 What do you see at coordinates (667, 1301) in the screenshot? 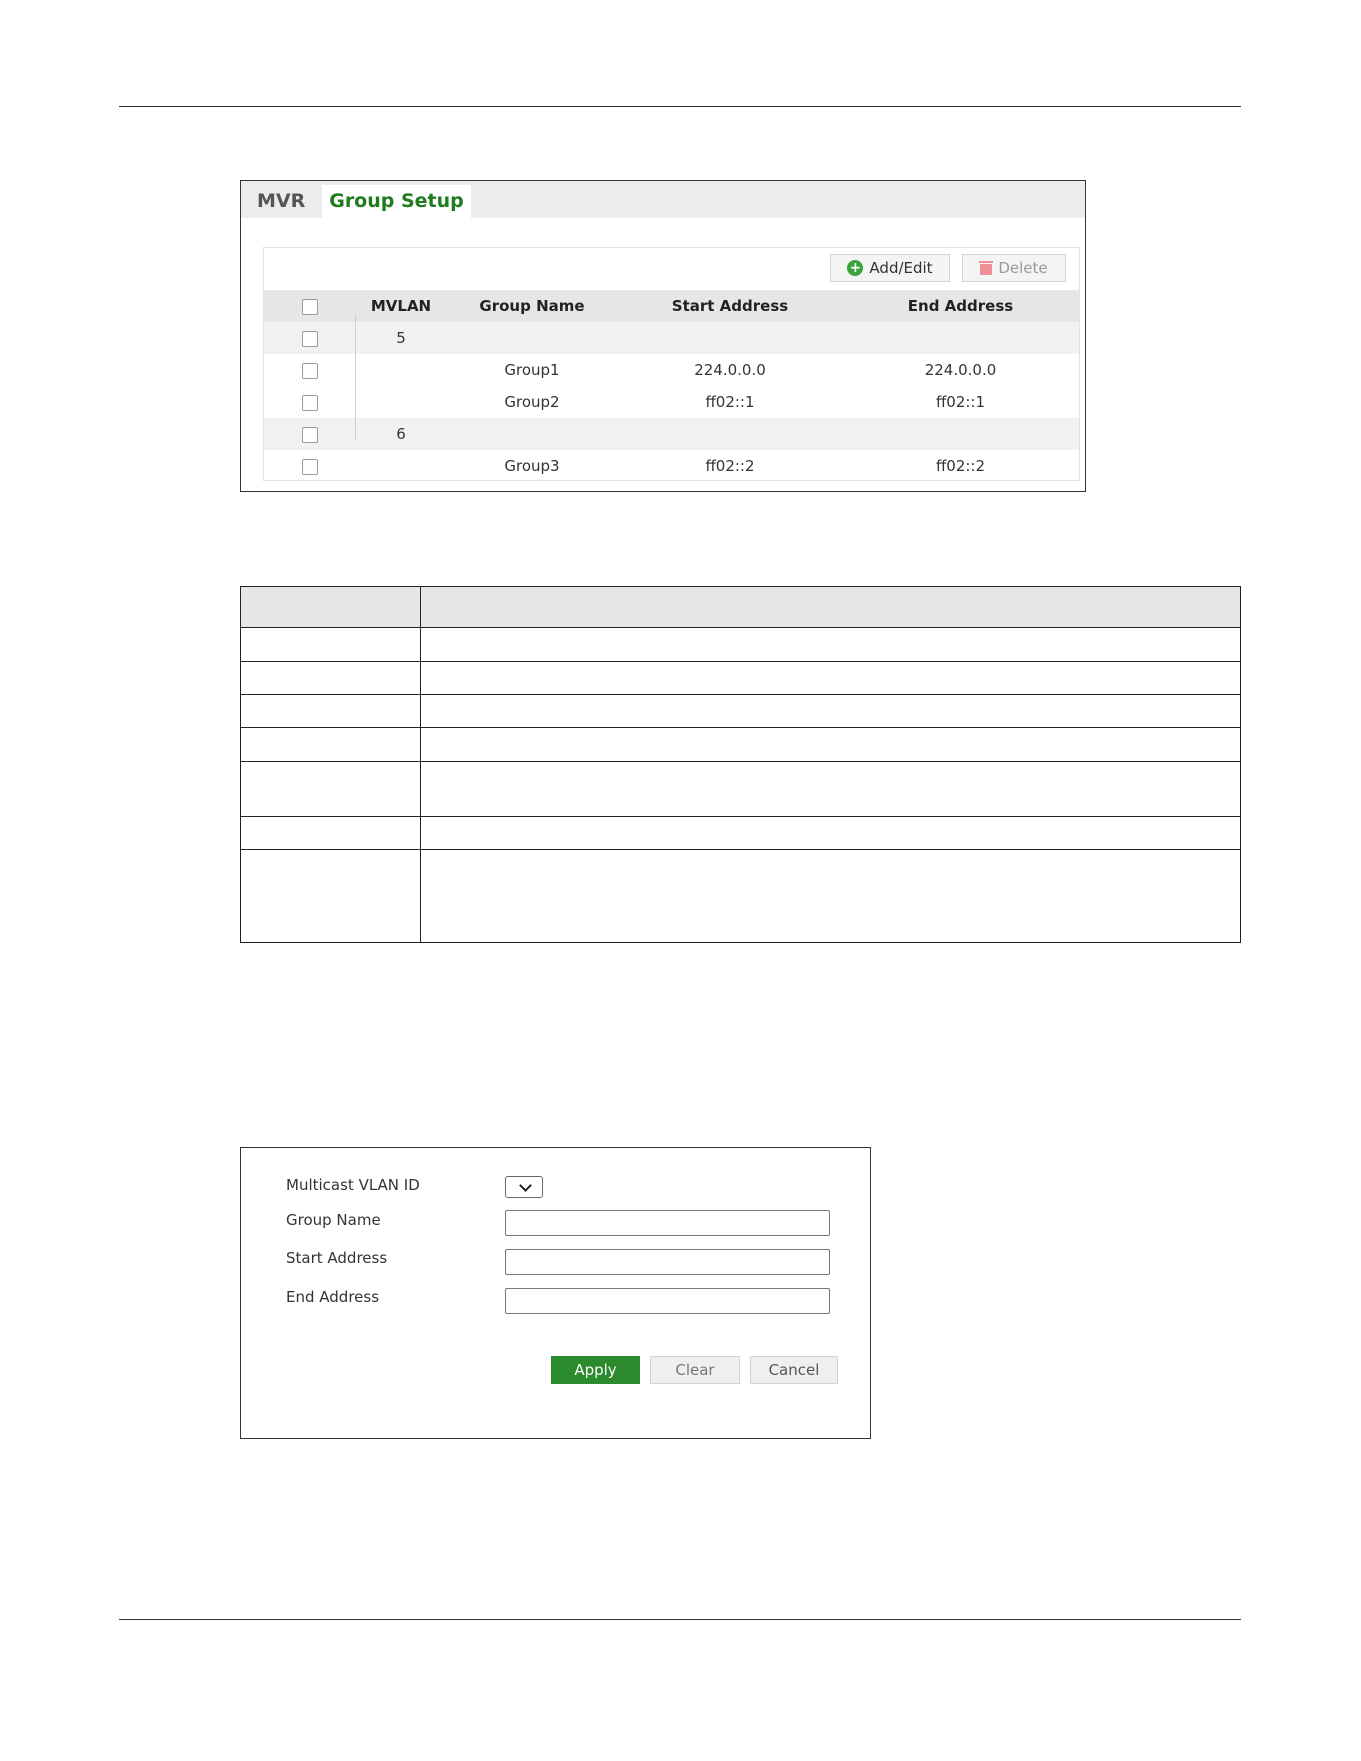
I see `end-address-input` at bounding box center [667, 1301].